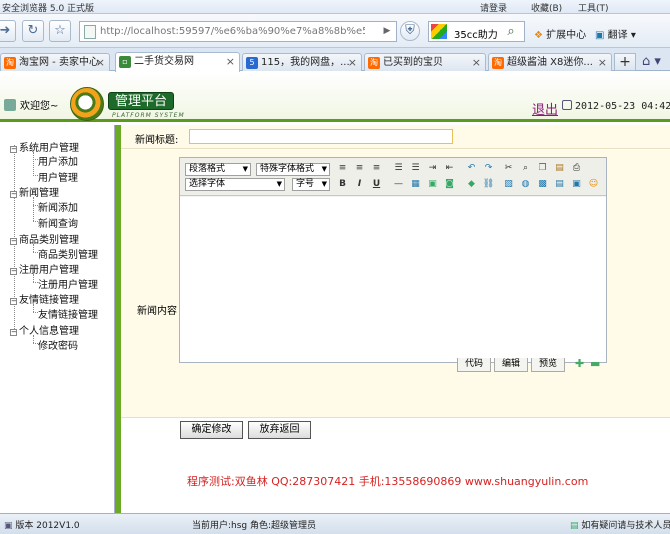  Describe the element at coordinates (33, 31) in the screenshot. I see `refresh-icon: ↻` at that location.